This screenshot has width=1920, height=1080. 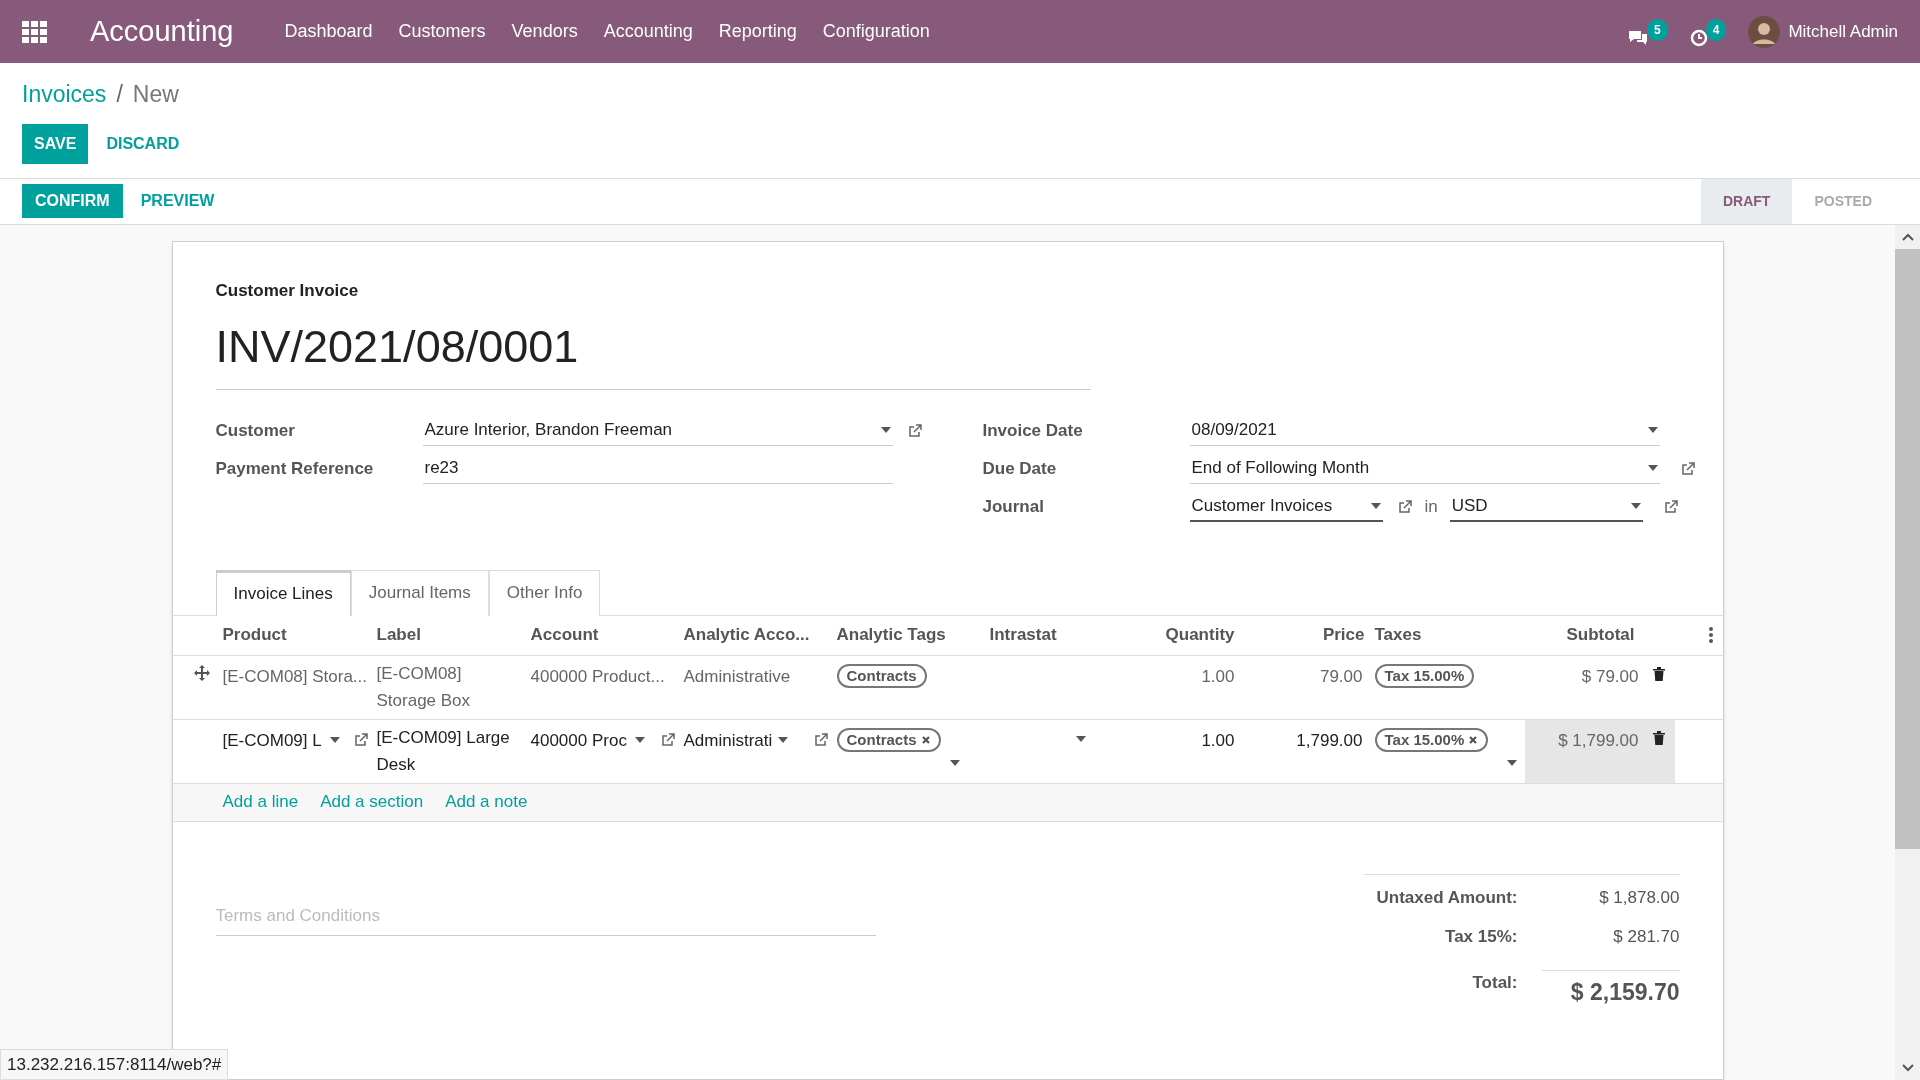 I want to click on menu-item: Customers, so click(x=442, y=31).